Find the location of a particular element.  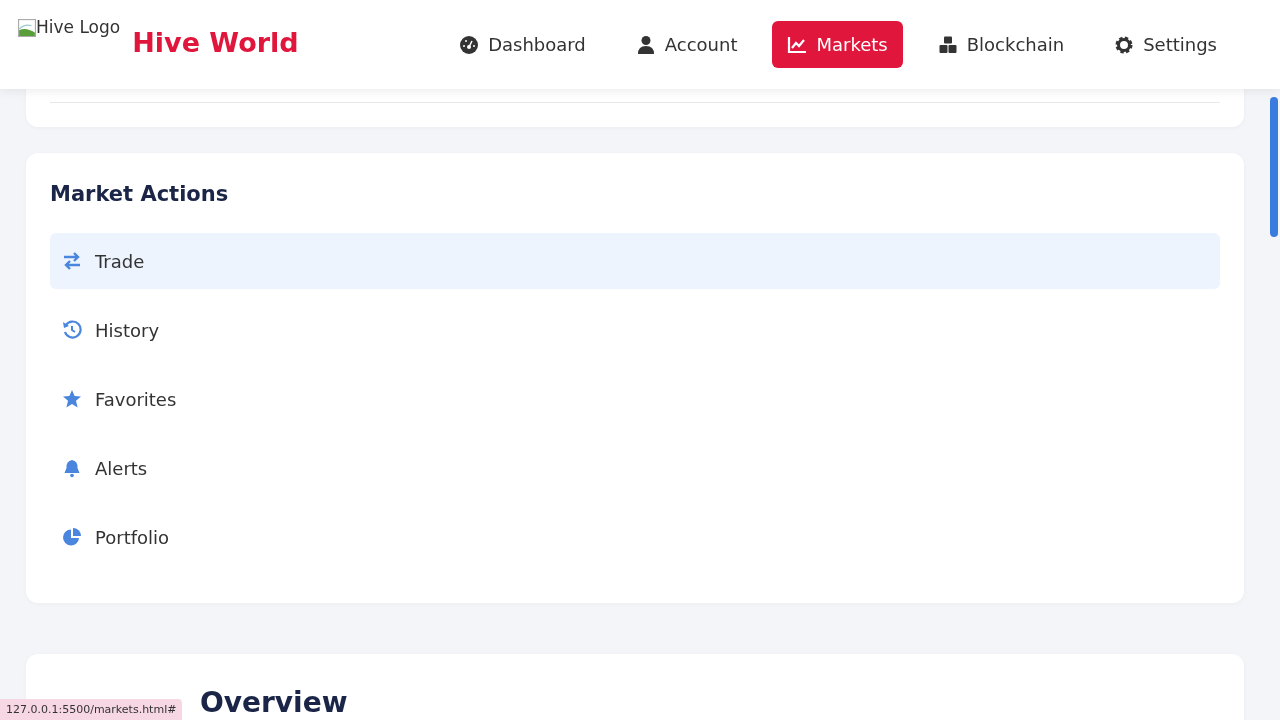

broken-image-logo: Hive Logo is located at coordinates (69, 27).